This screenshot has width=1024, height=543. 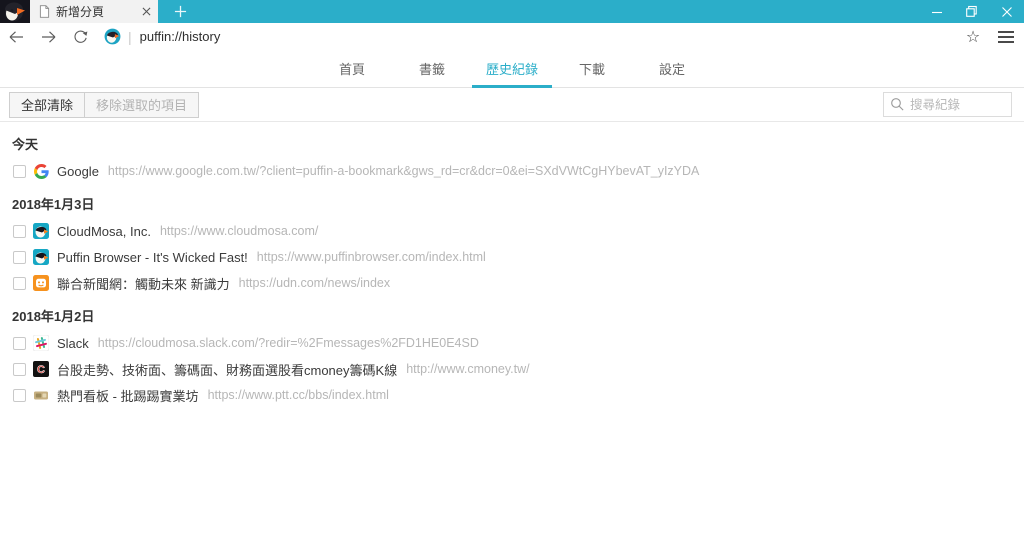 I want to click on new-tab-button, so click(x=180, y=11).